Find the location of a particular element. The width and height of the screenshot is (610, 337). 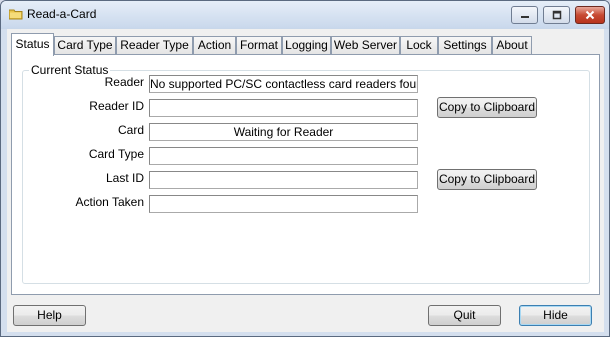

hide-button: Hide is located at coordinates (555, 315).